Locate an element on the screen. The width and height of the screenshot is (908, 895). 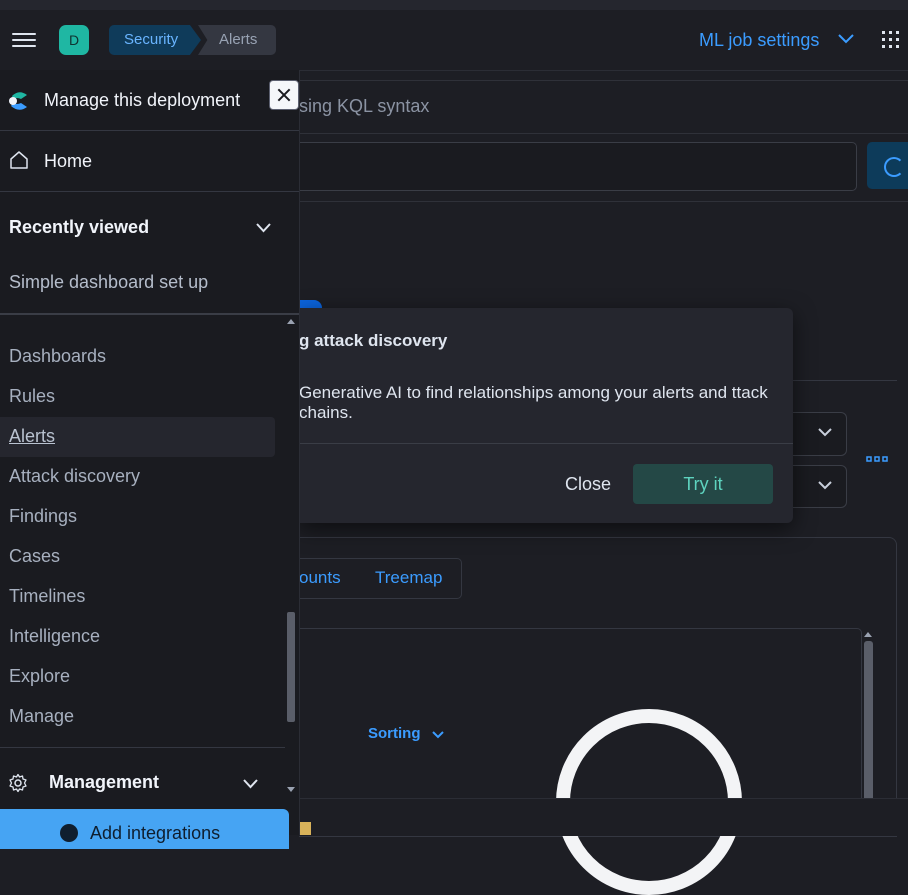
nav-scrollbar is located at coordinates (291, 667).